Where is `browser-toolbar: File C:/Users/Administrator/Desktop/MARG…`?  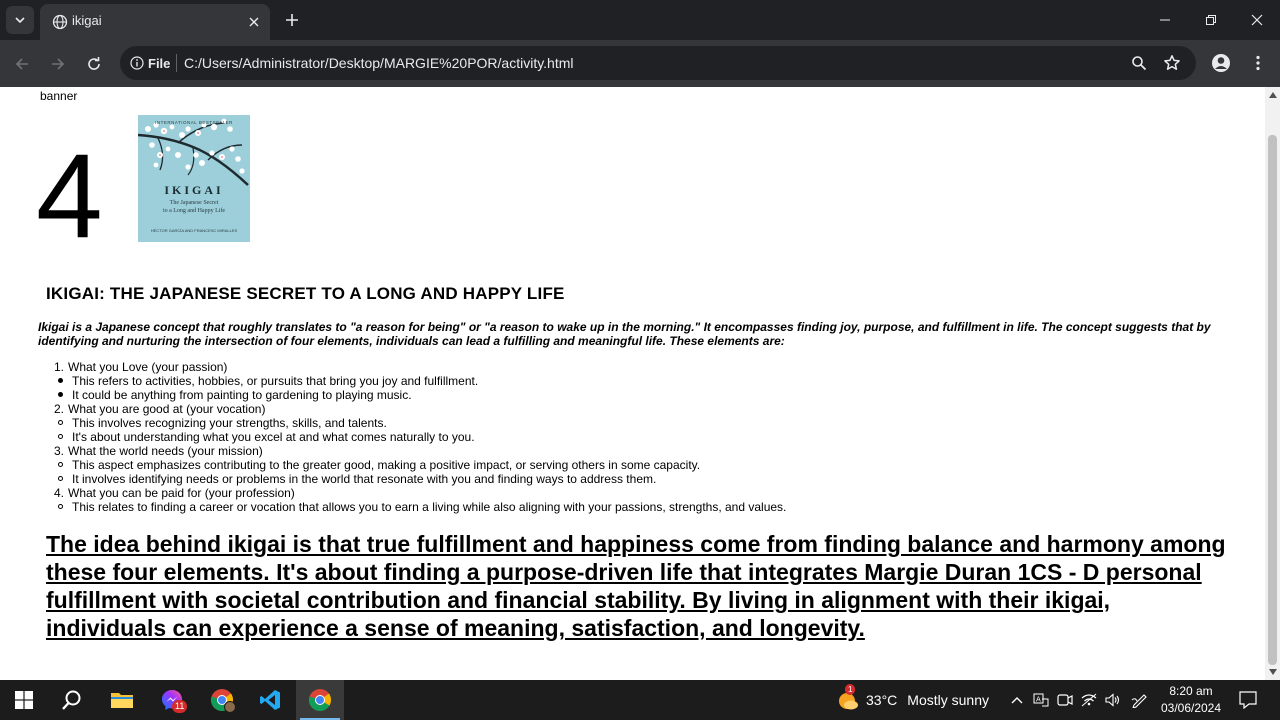 browser-toolbar: File C:/Users/Administrator/Desktop/MARG… is located at coordinates (640, 63).